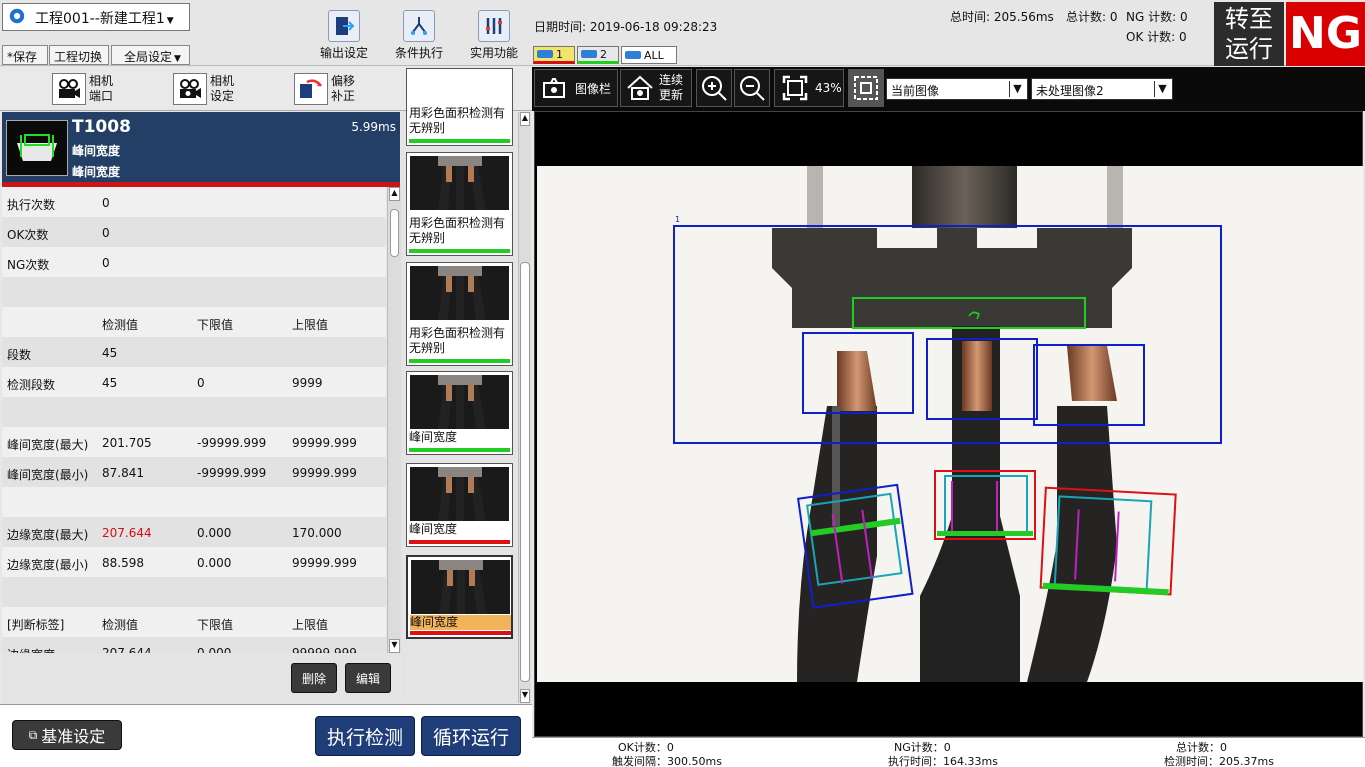 The height and width of the screenshot is (767, 1365). Describe the element at coordinates (368, 678) in the screenshot. I see `edit-button: 编辑` at that location.